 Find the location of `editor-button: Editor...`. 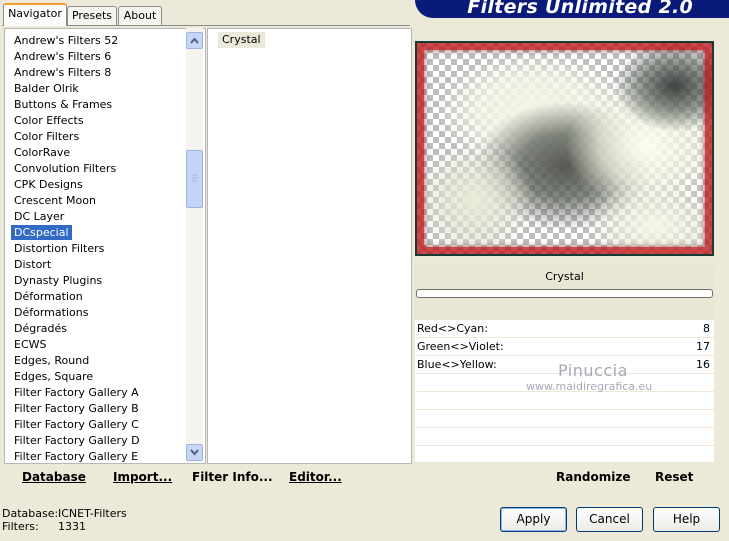

editor-button: Editor... is located at coordinates (315, 477).